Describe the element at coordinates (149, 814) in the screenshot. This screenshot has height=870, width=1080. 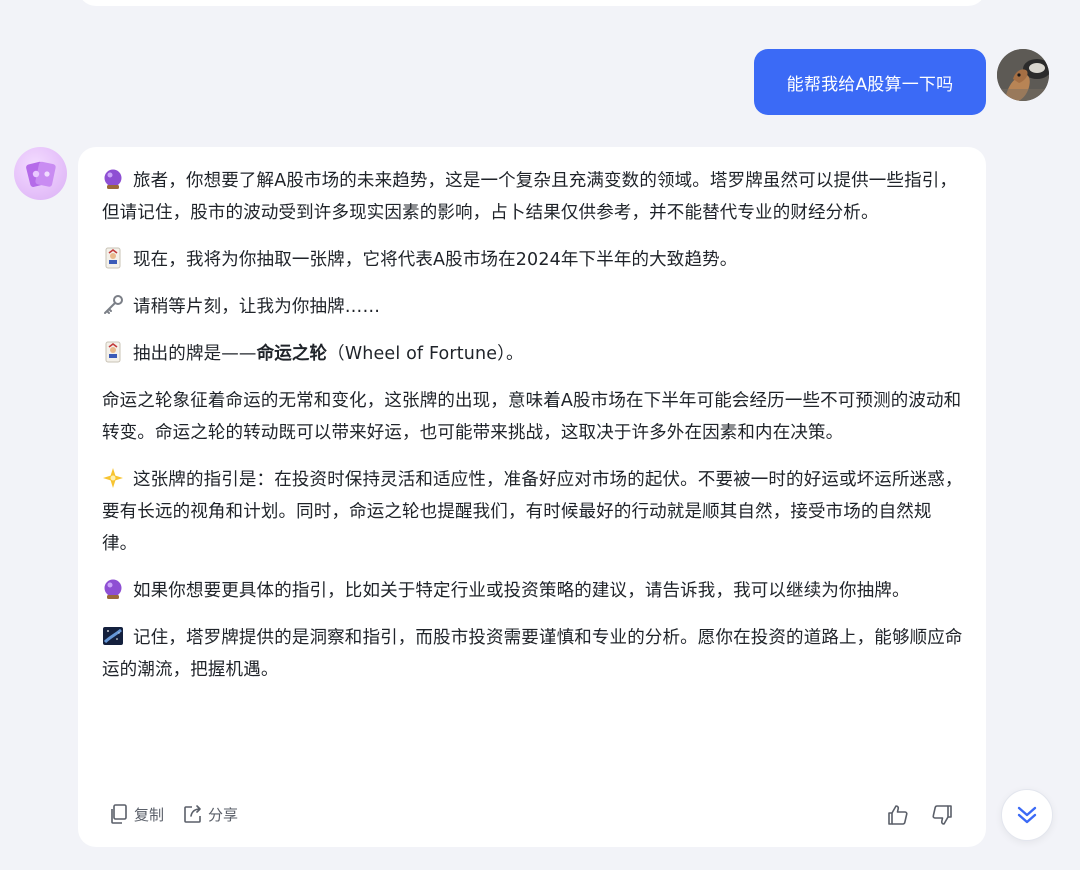
I see `copy-label: 复制` at that location.